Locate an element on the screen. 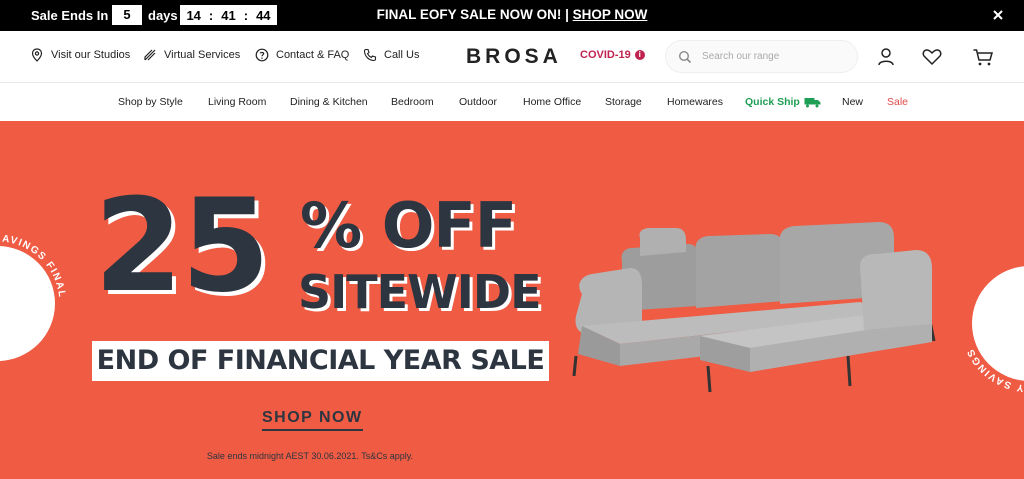  virtual-services-label: Virtual Services is located at coordinates (202, 55).